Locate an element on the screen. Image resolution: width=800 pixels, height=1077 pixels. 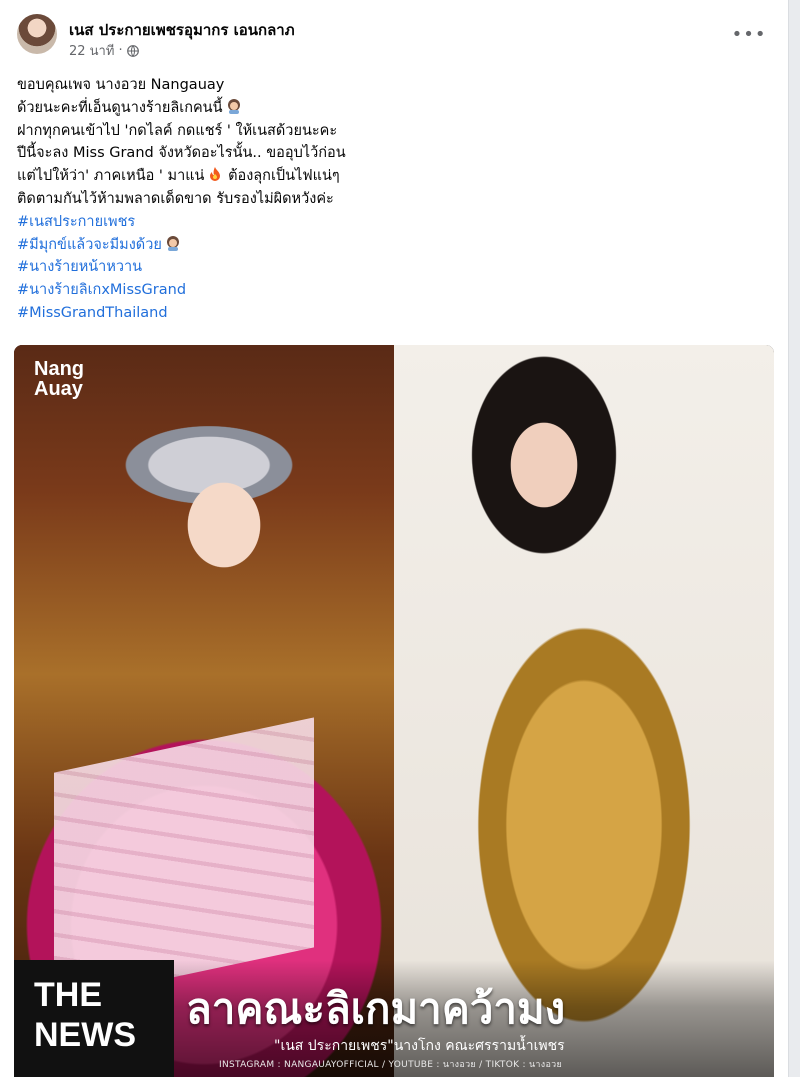
post-line-1: ขอบคุณเพจ นางอวย Nangauay is located at coordinates (121, 85).